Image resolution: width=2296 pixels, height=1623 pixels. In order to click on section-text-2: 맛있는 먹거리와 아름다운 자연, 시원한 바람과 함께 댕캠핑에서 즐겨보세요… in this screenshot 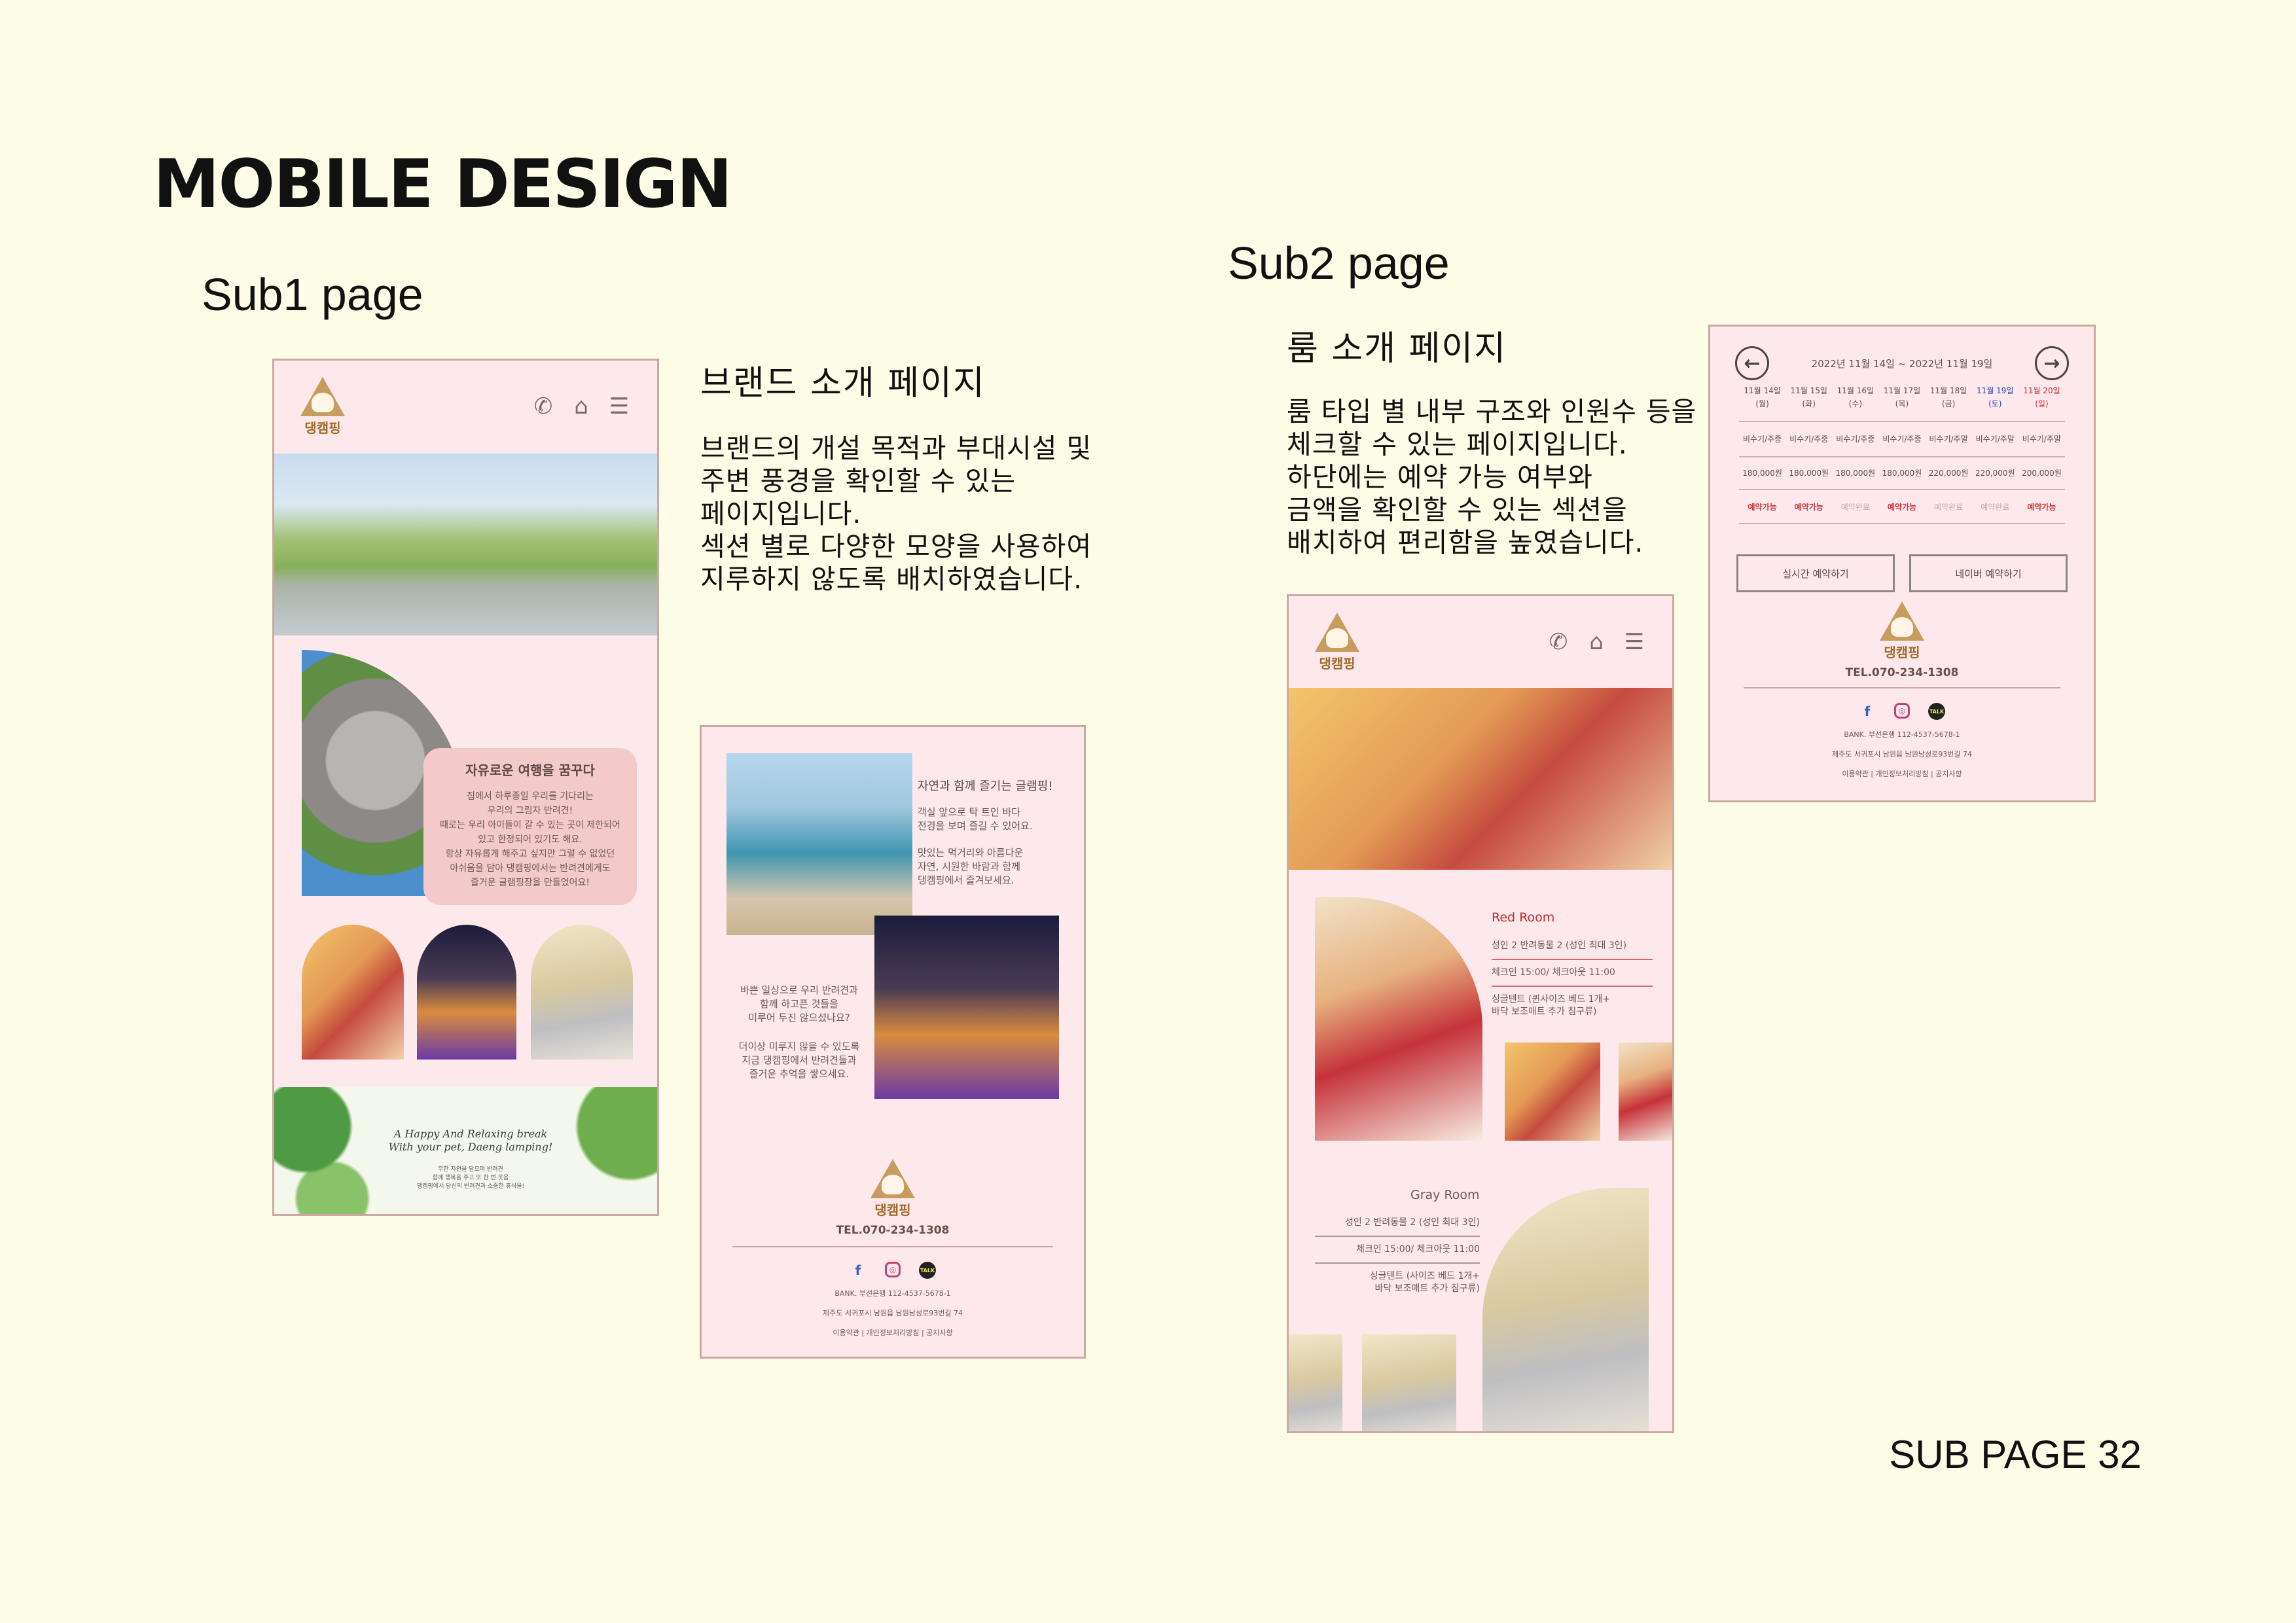, I will do `click(971, 866)`.